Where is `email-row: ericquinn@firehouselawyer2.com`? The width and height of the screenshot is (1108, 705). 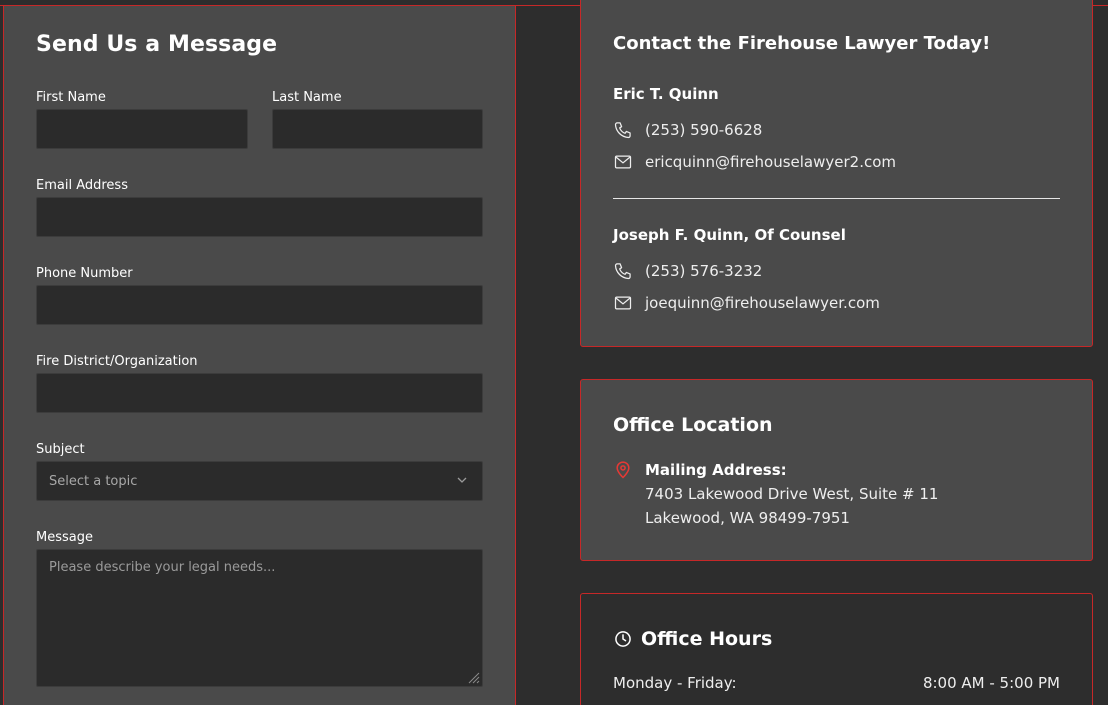
email-row: ericquinn@firehouselawyer2.com is located at coordinates (754, 162).